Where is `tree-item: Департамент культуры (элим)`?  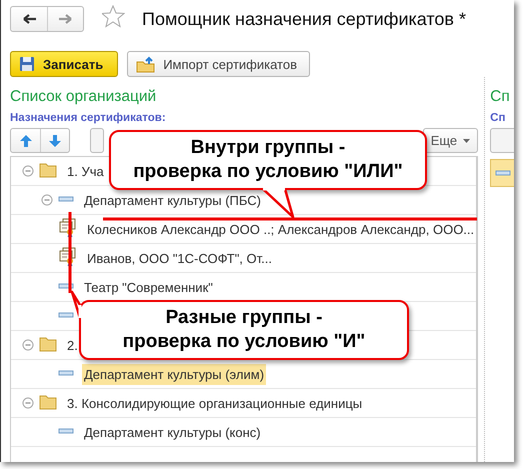
tree-item: Департамент культуры (элим) is located at coordinates (174, 374).